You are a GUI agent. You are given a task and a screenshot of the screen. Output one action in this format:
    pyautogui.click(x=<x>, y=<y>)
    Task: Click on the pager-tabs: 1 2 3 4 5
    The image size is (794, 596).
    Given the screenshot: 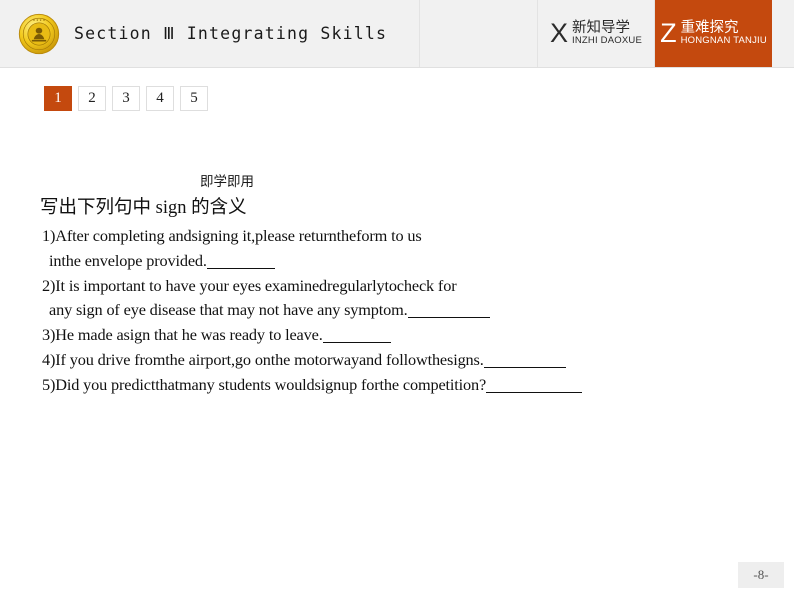 What is the action you would take?
    pyautogui.click(x=126, y=98)
    